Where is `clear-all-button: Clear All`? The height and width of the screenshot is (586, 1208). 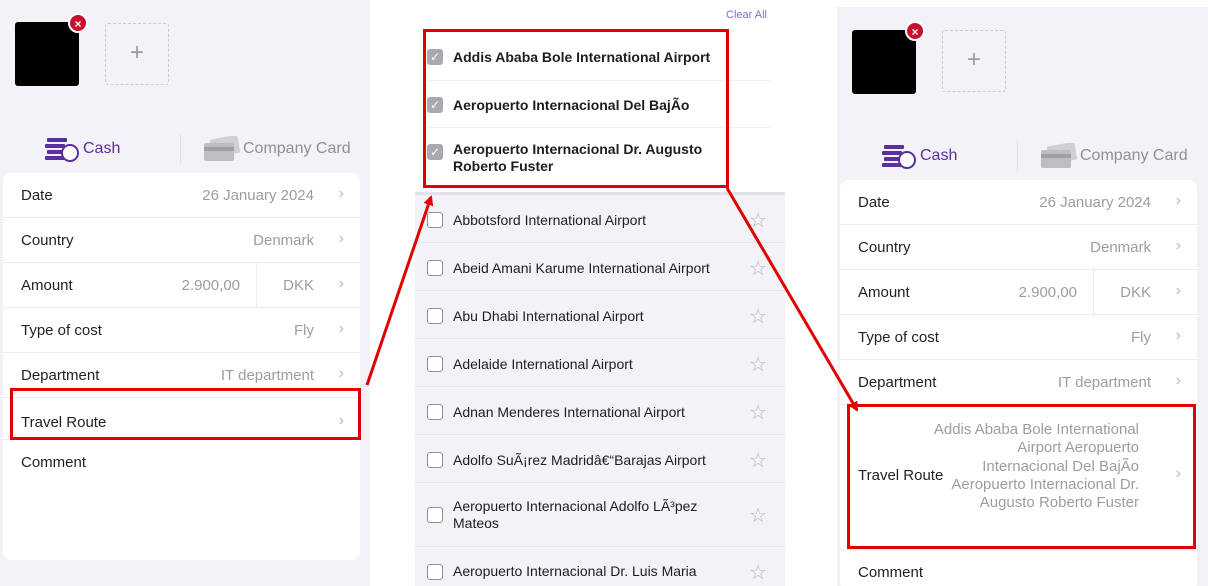 clear-all-button: Clear All is located at coordinates (746, 15).